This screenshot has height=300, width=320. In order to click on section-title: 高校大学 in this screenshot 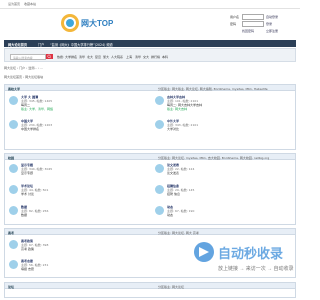, I will do `click(14, 89)`.